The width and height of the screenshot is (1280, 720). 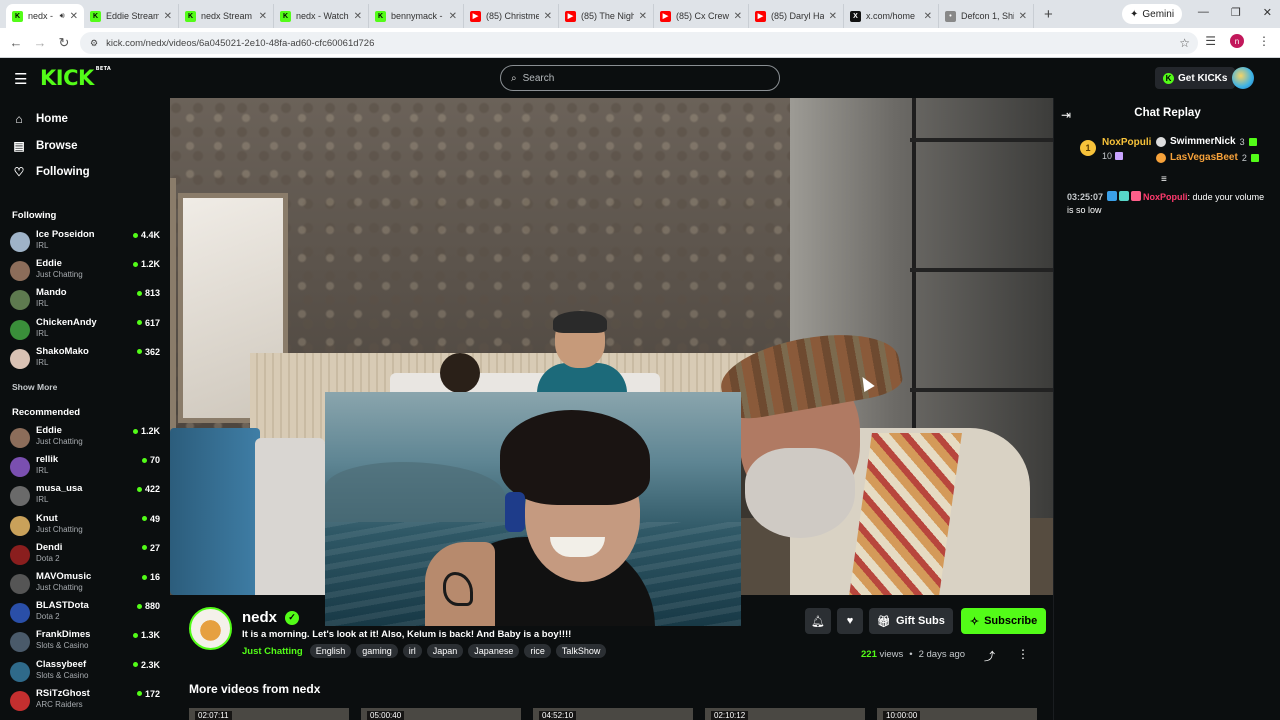 I want to click on tag-chip: rice, so click(x=537, y=651).